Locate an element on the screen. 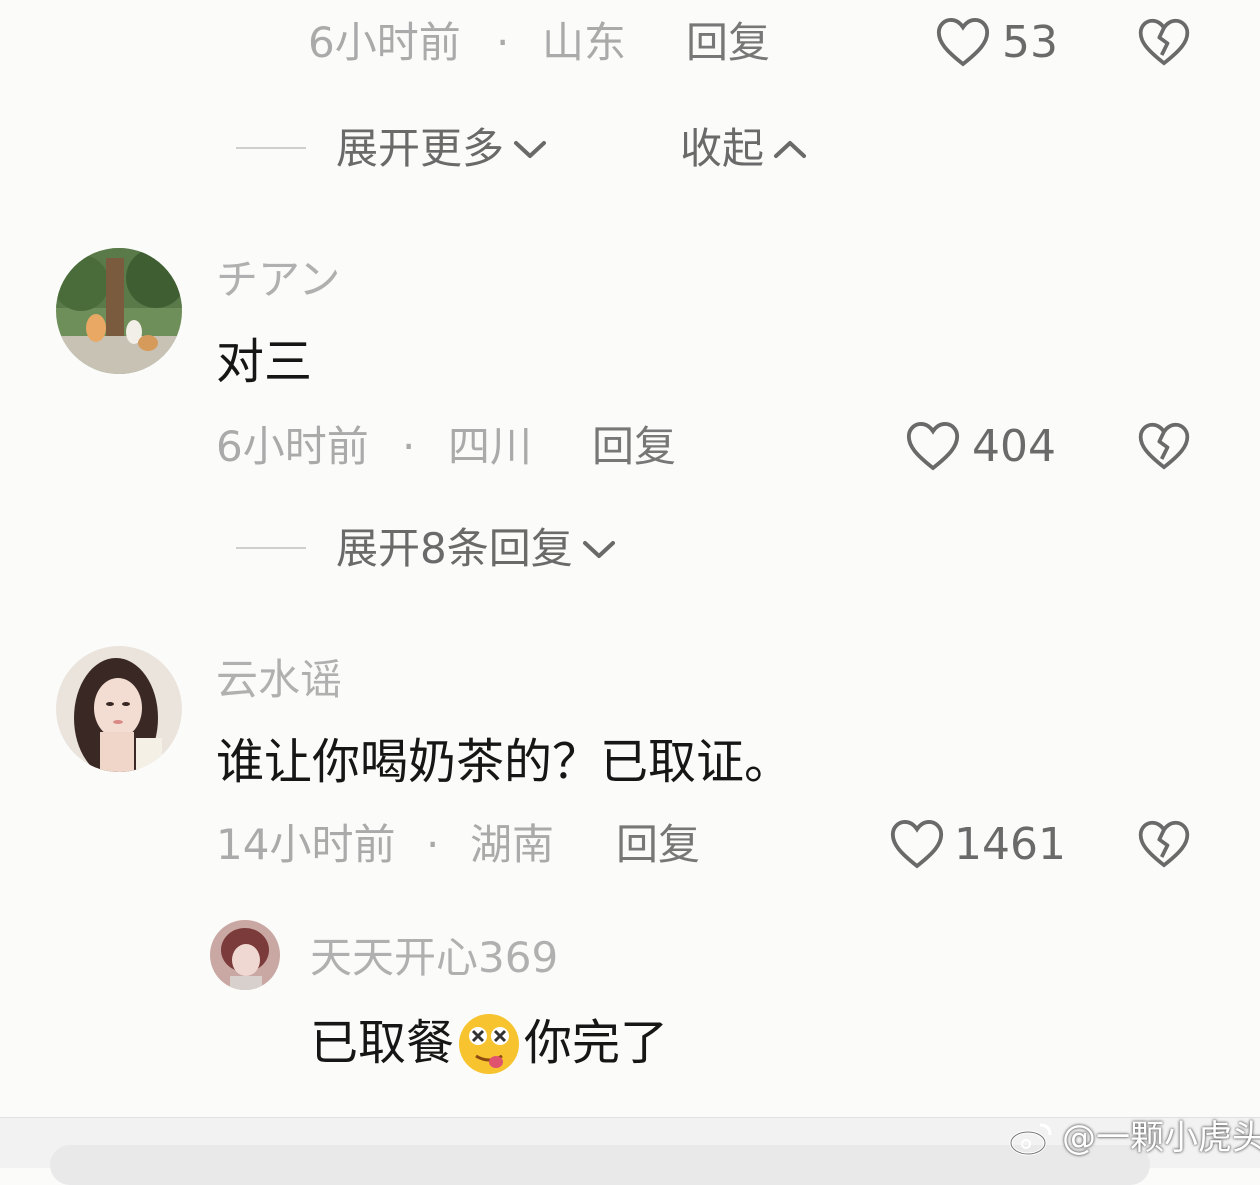  expand-more-label: 展开更多 is located at coordinates (420, 148).